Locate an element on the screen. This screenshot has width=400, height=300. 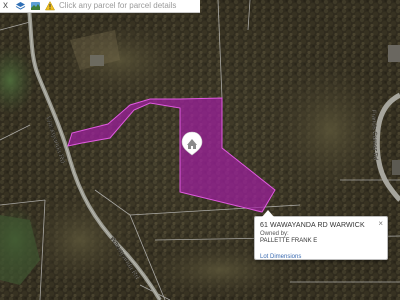
lot-dimensions-link: Lot Dimensions is located at coordinates (280, 257).